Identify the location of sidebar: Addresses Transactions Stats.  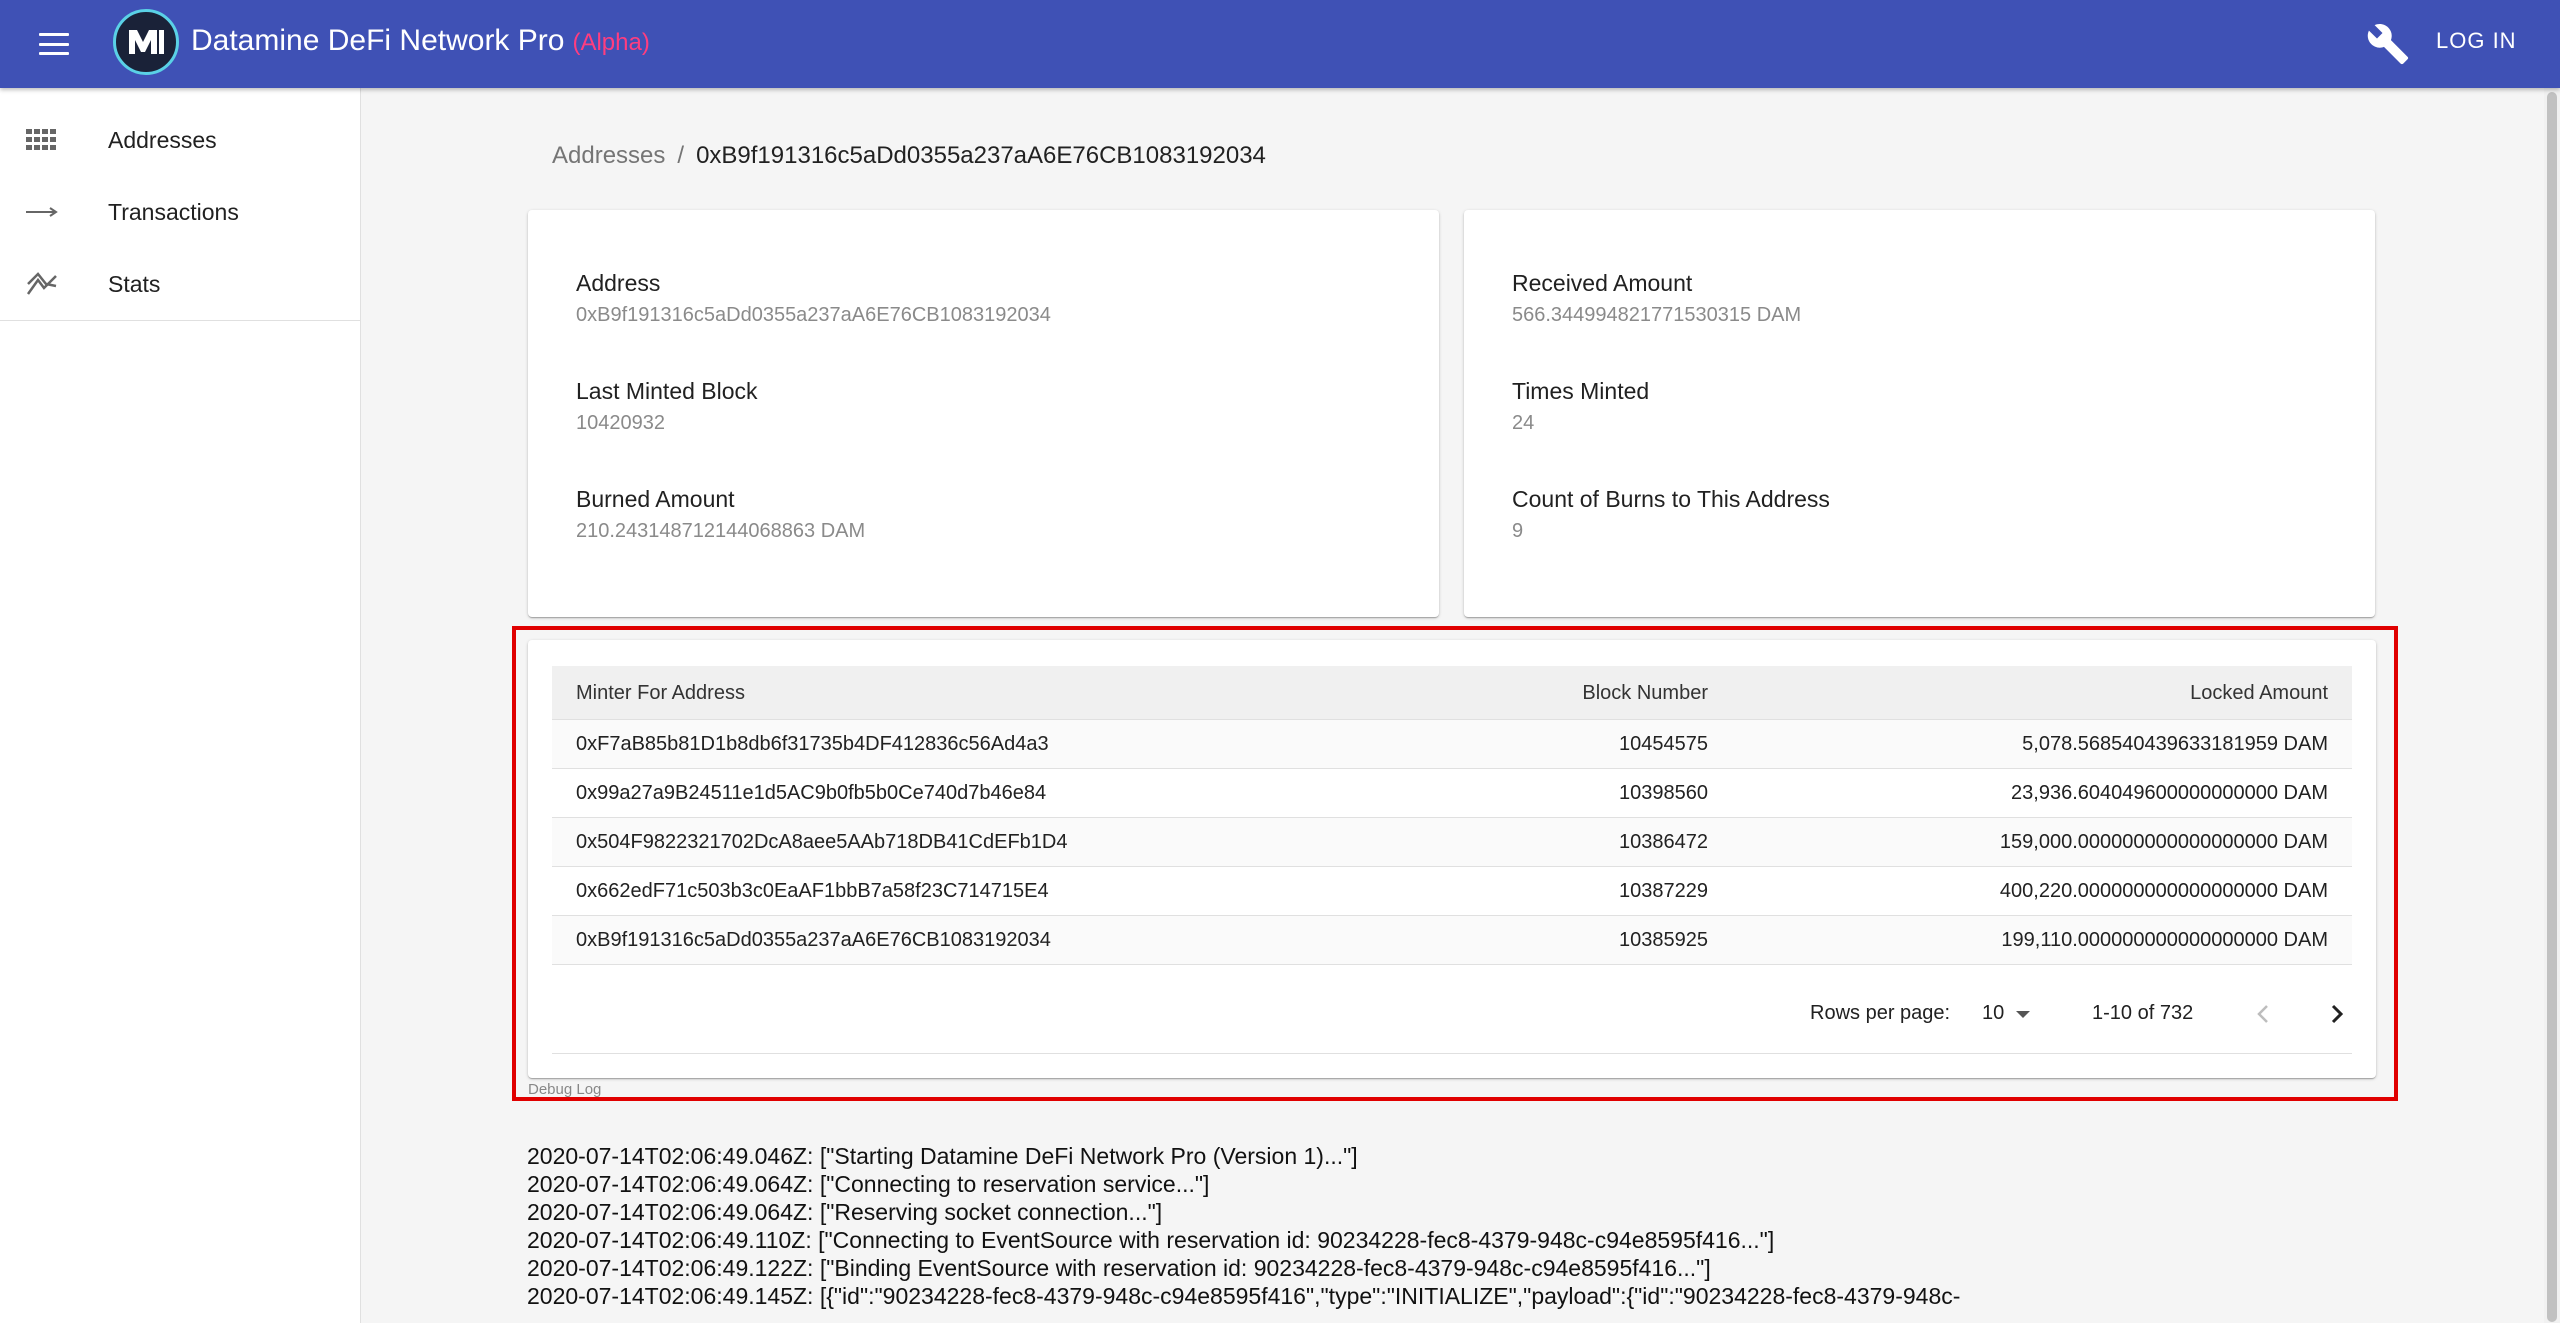
(180, 705).